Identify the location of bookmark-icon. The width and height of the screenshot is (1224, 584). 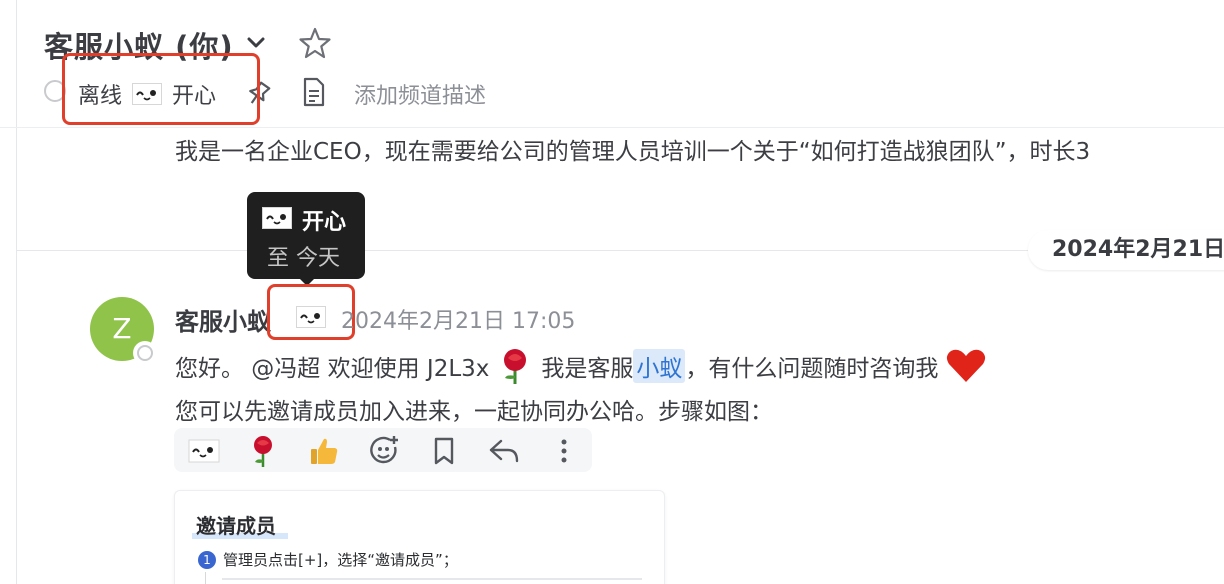
(444, 451).